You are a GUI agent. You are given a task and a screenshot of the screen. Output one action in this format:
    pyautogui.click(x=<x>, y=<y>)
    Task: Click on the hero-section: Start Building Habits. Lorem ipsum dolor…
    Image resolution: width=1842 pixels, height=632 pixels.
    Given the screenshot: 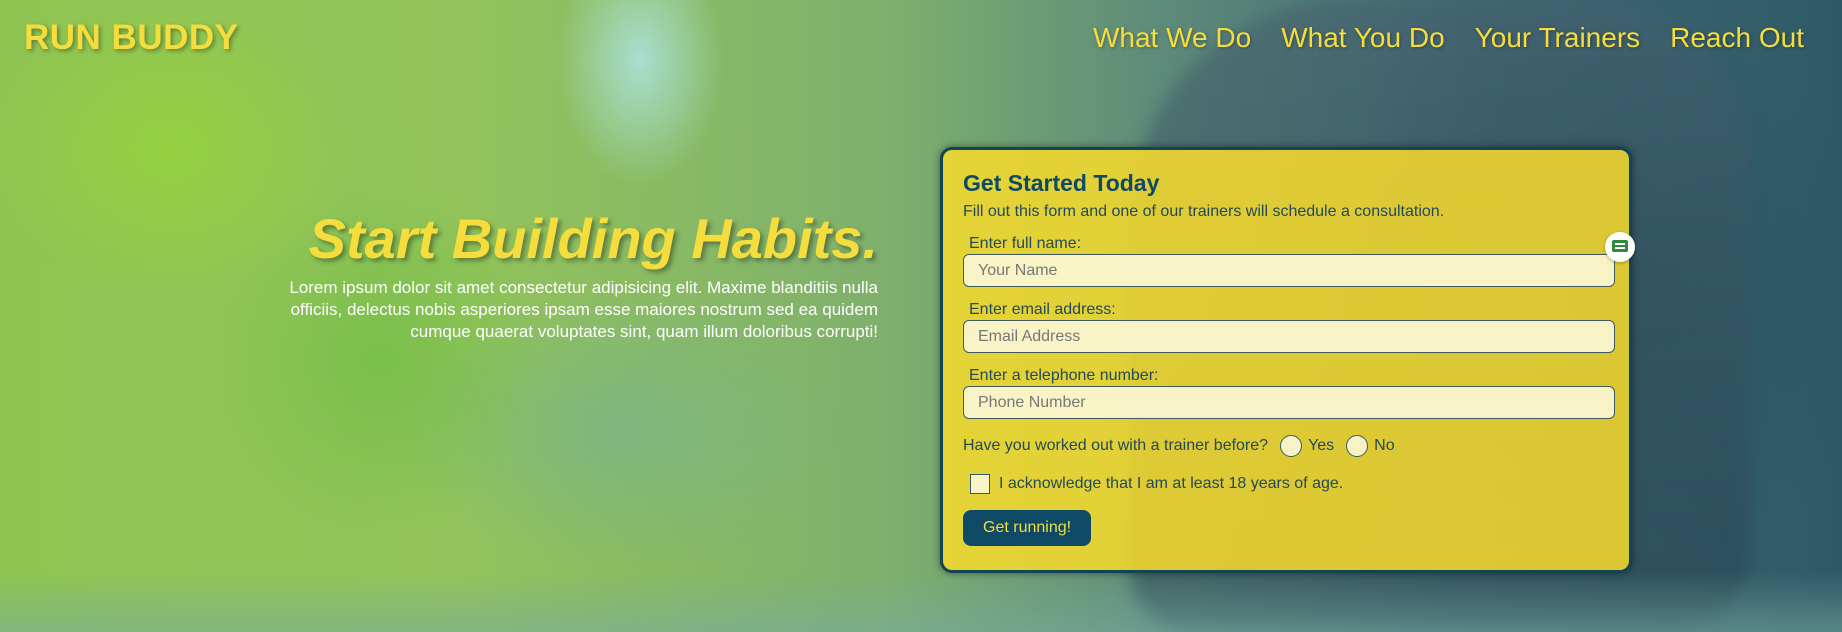 What is the action you would take?
    pyautogui.click(x=558, y=275)
    